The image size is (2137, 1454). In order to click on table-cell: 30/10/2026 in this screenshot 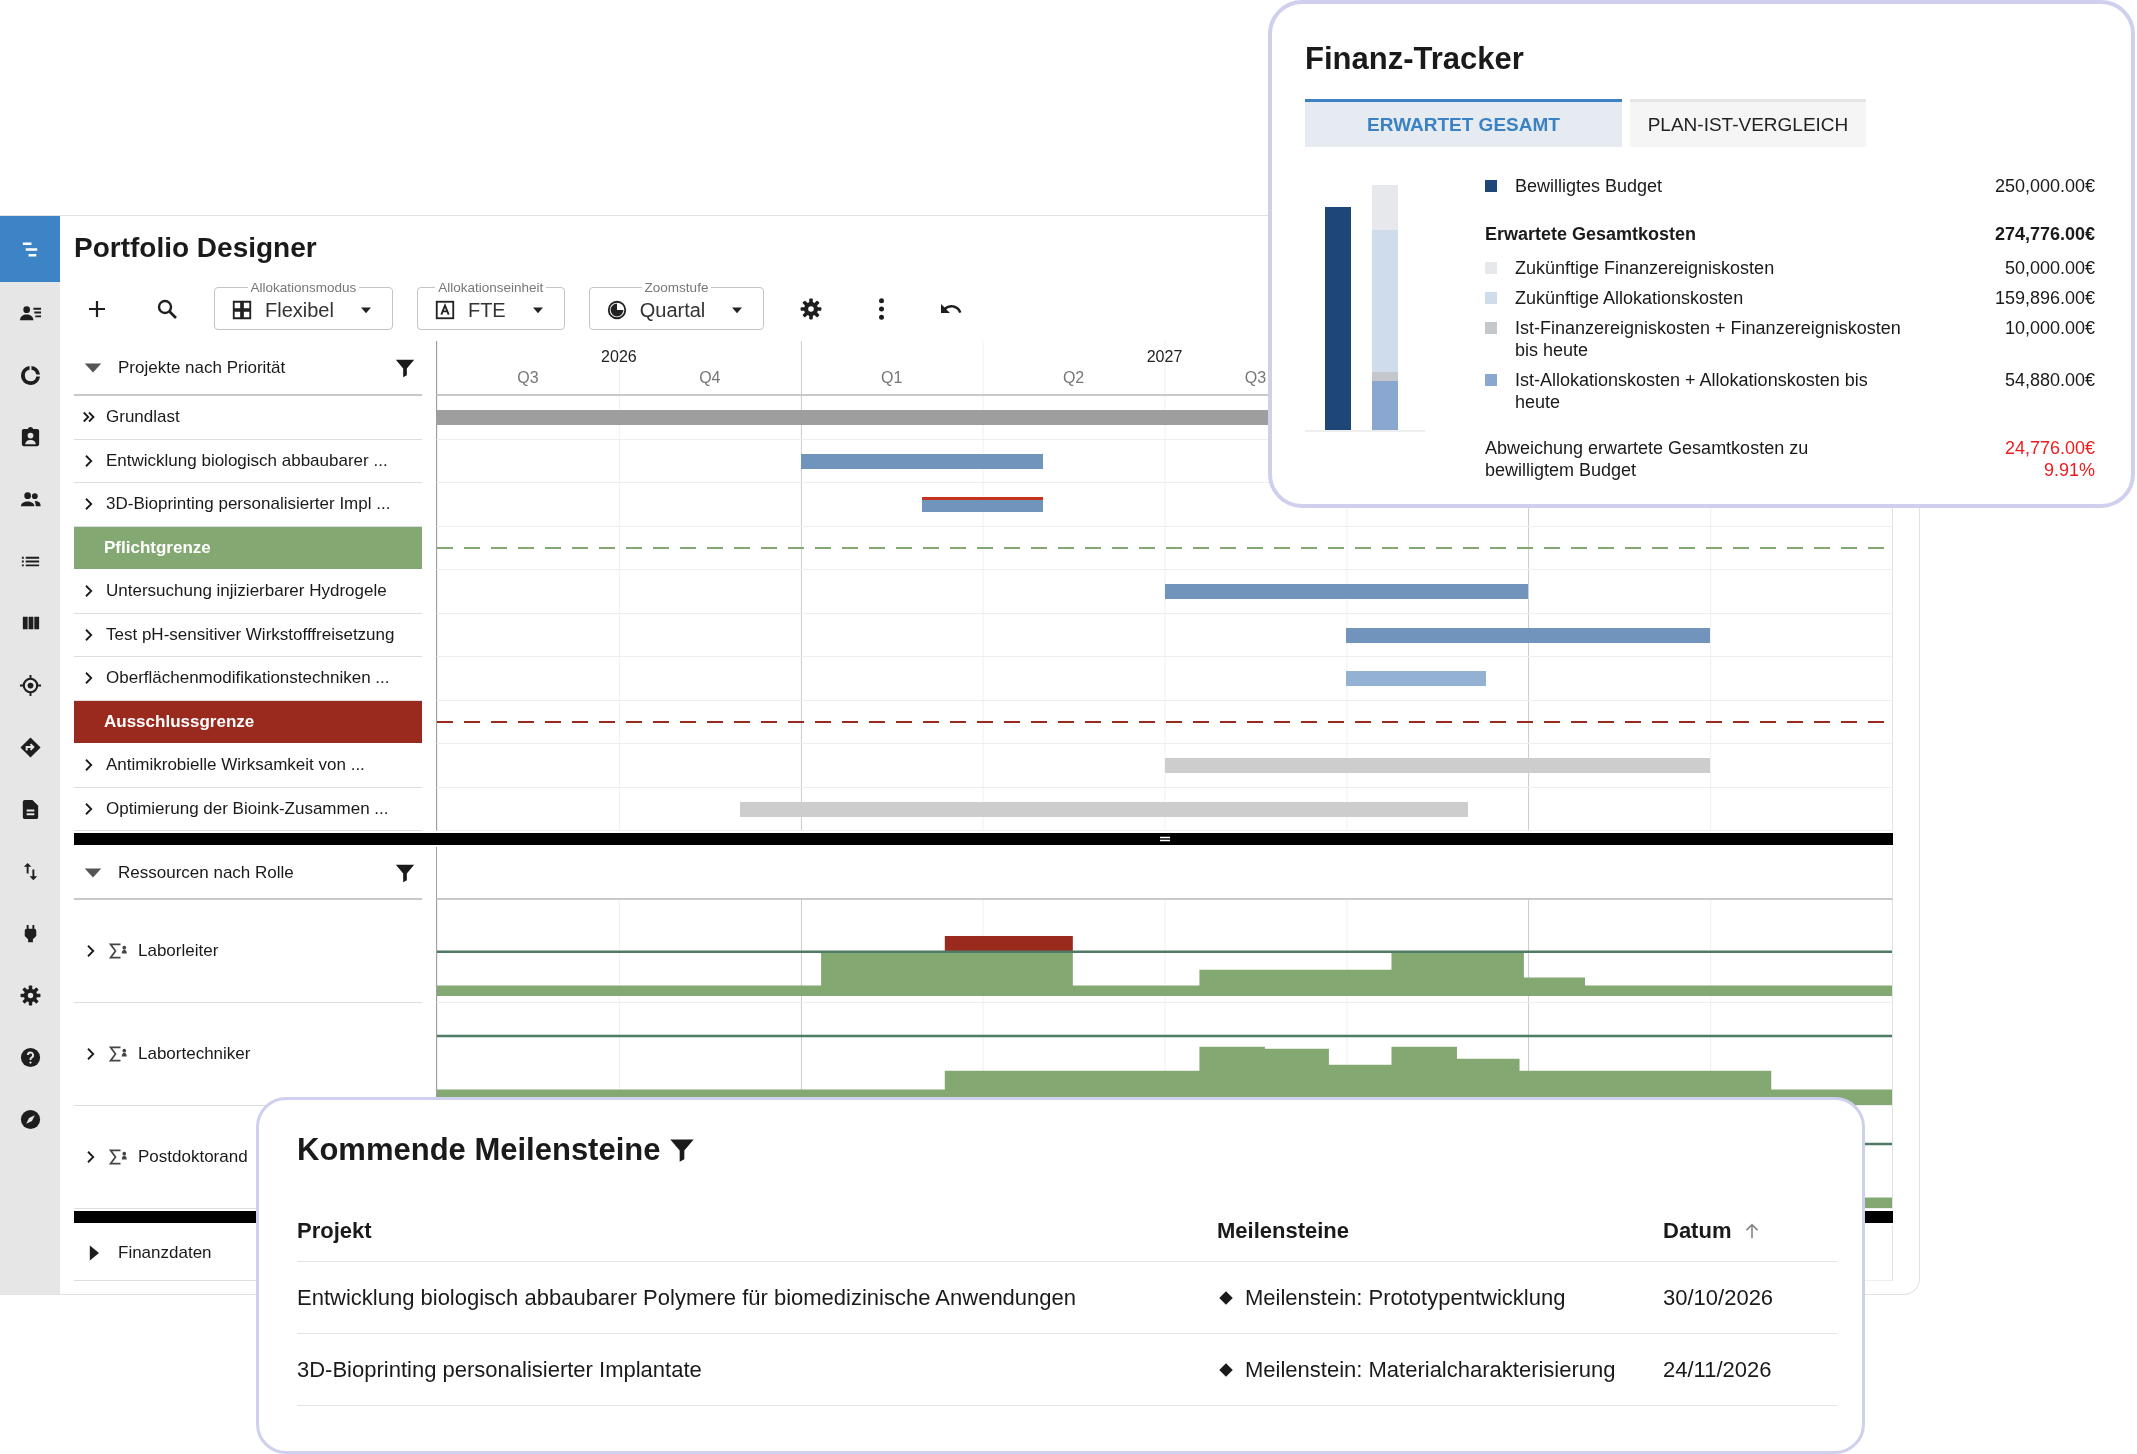, I will do `click(1750, 1298)`.